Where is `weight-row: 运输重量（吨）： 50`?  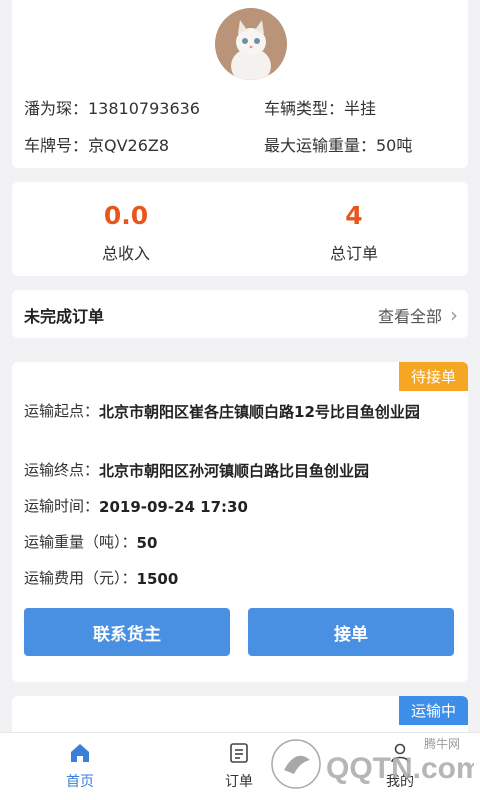
weight-row: 运输重量（吨）： 50 is located at coordinates (90, 543).